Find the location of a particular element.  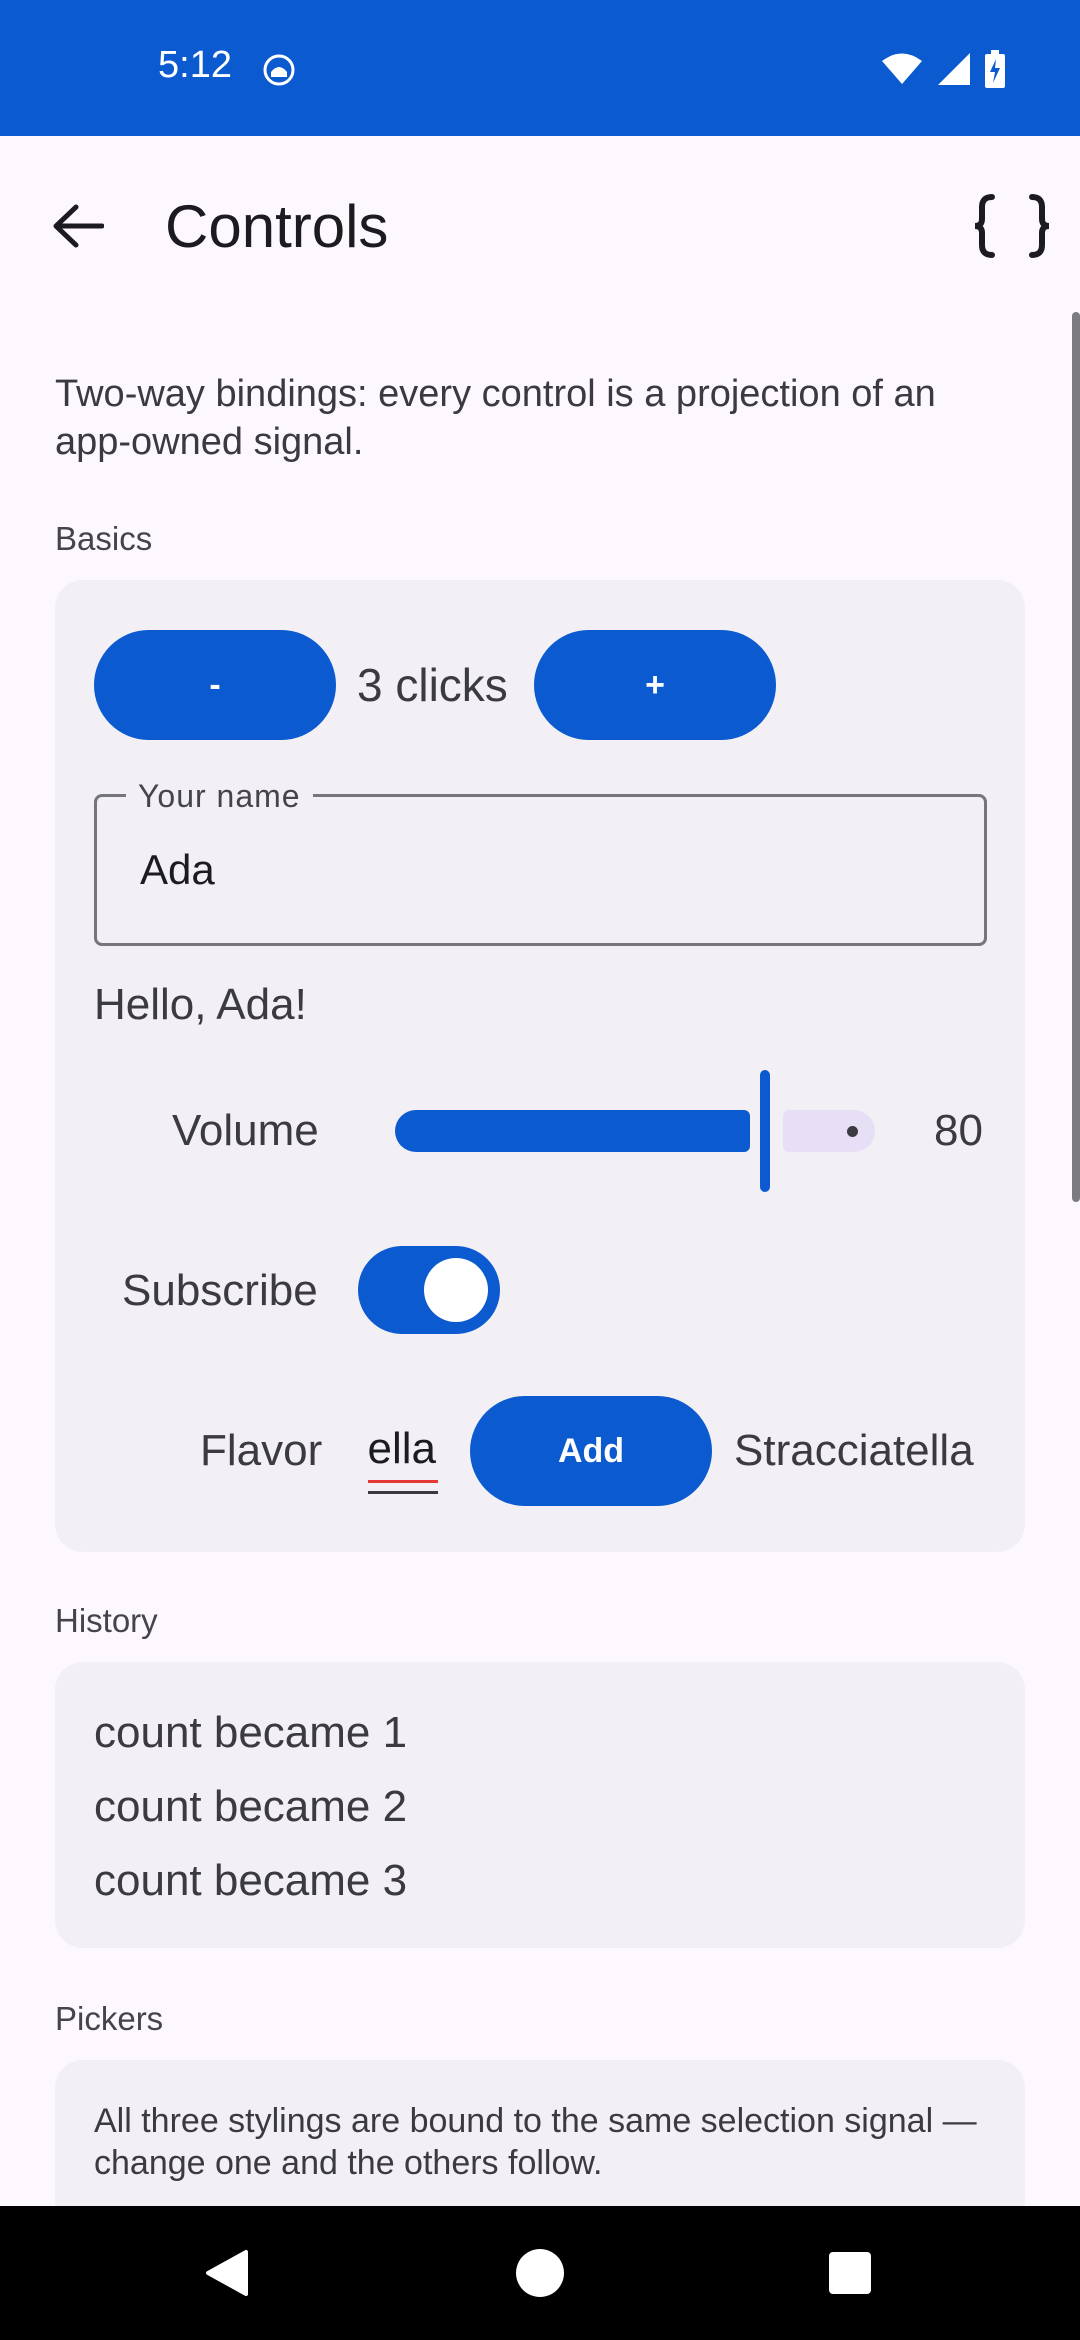

section-label-basics: Basics is located at coordinates (104, 538).